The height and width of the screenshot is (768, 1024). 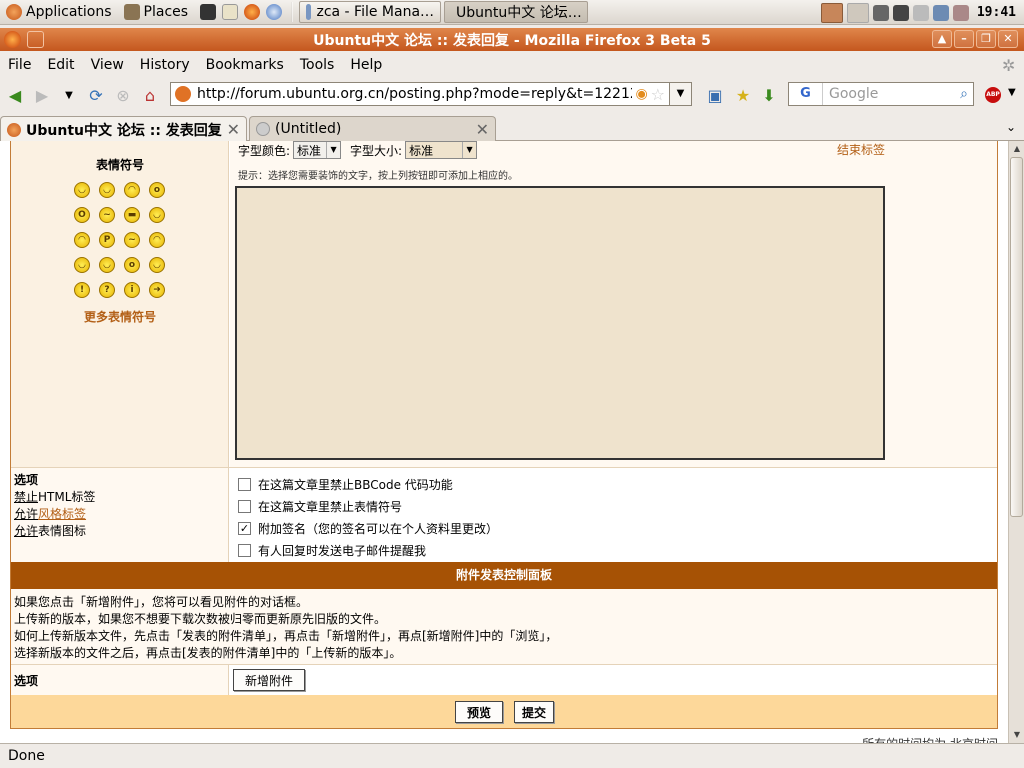 I want to click on workspace-2-icon, so click(x=857, y=12).